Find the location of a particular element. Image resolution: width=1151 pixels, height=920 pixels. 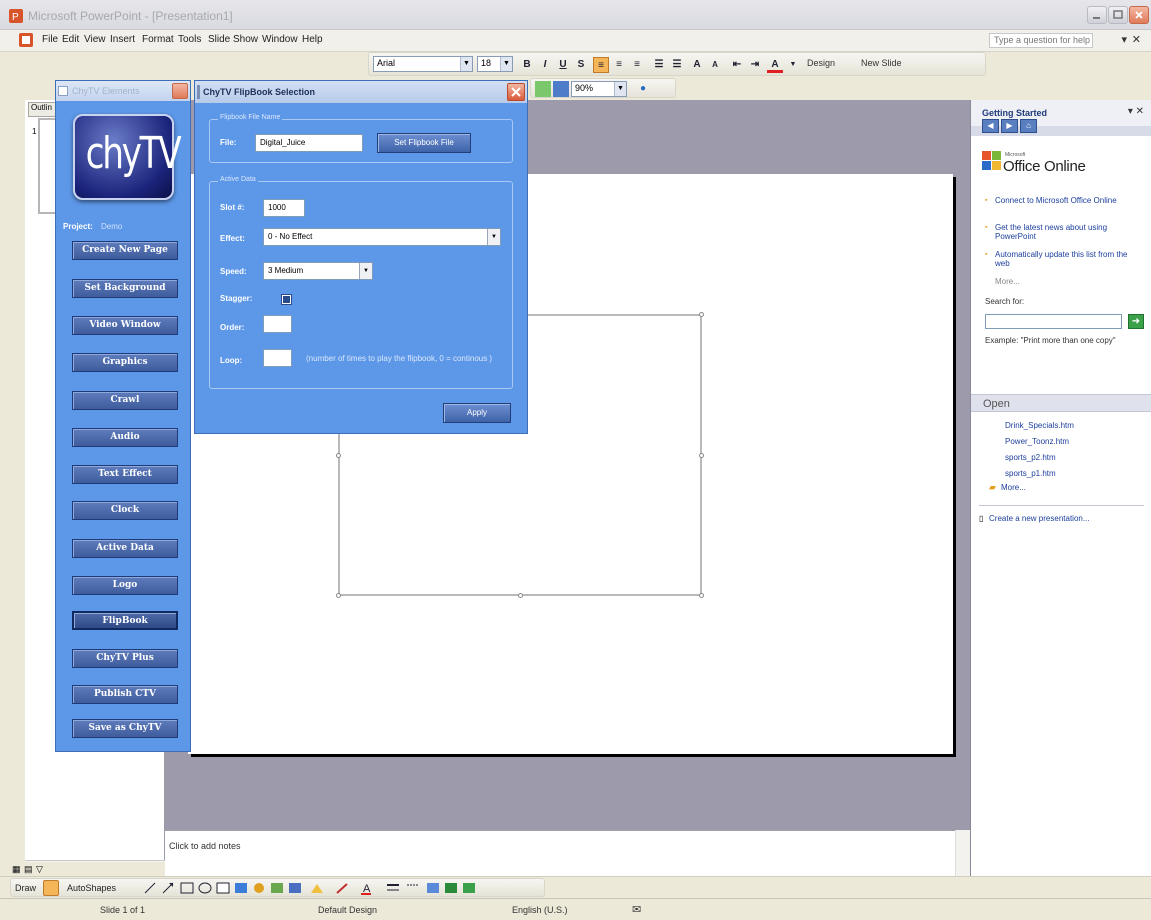

link-connect-office: Connect to Microsoft Office Online is located at coordinates (1063, 200).